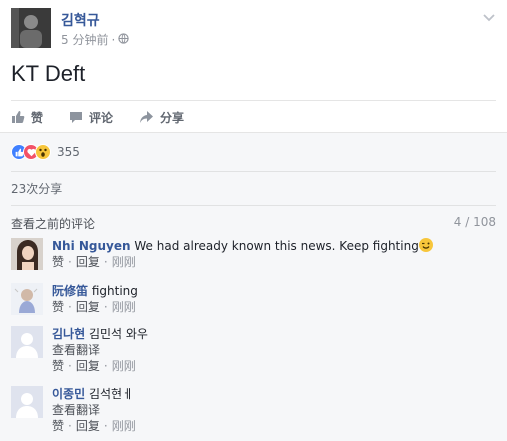 The image size is (507, 441). What do you see at coordinates (37, 117) in the screenshot?
I see `like-label: 赞` at bounding box center [37, 117].